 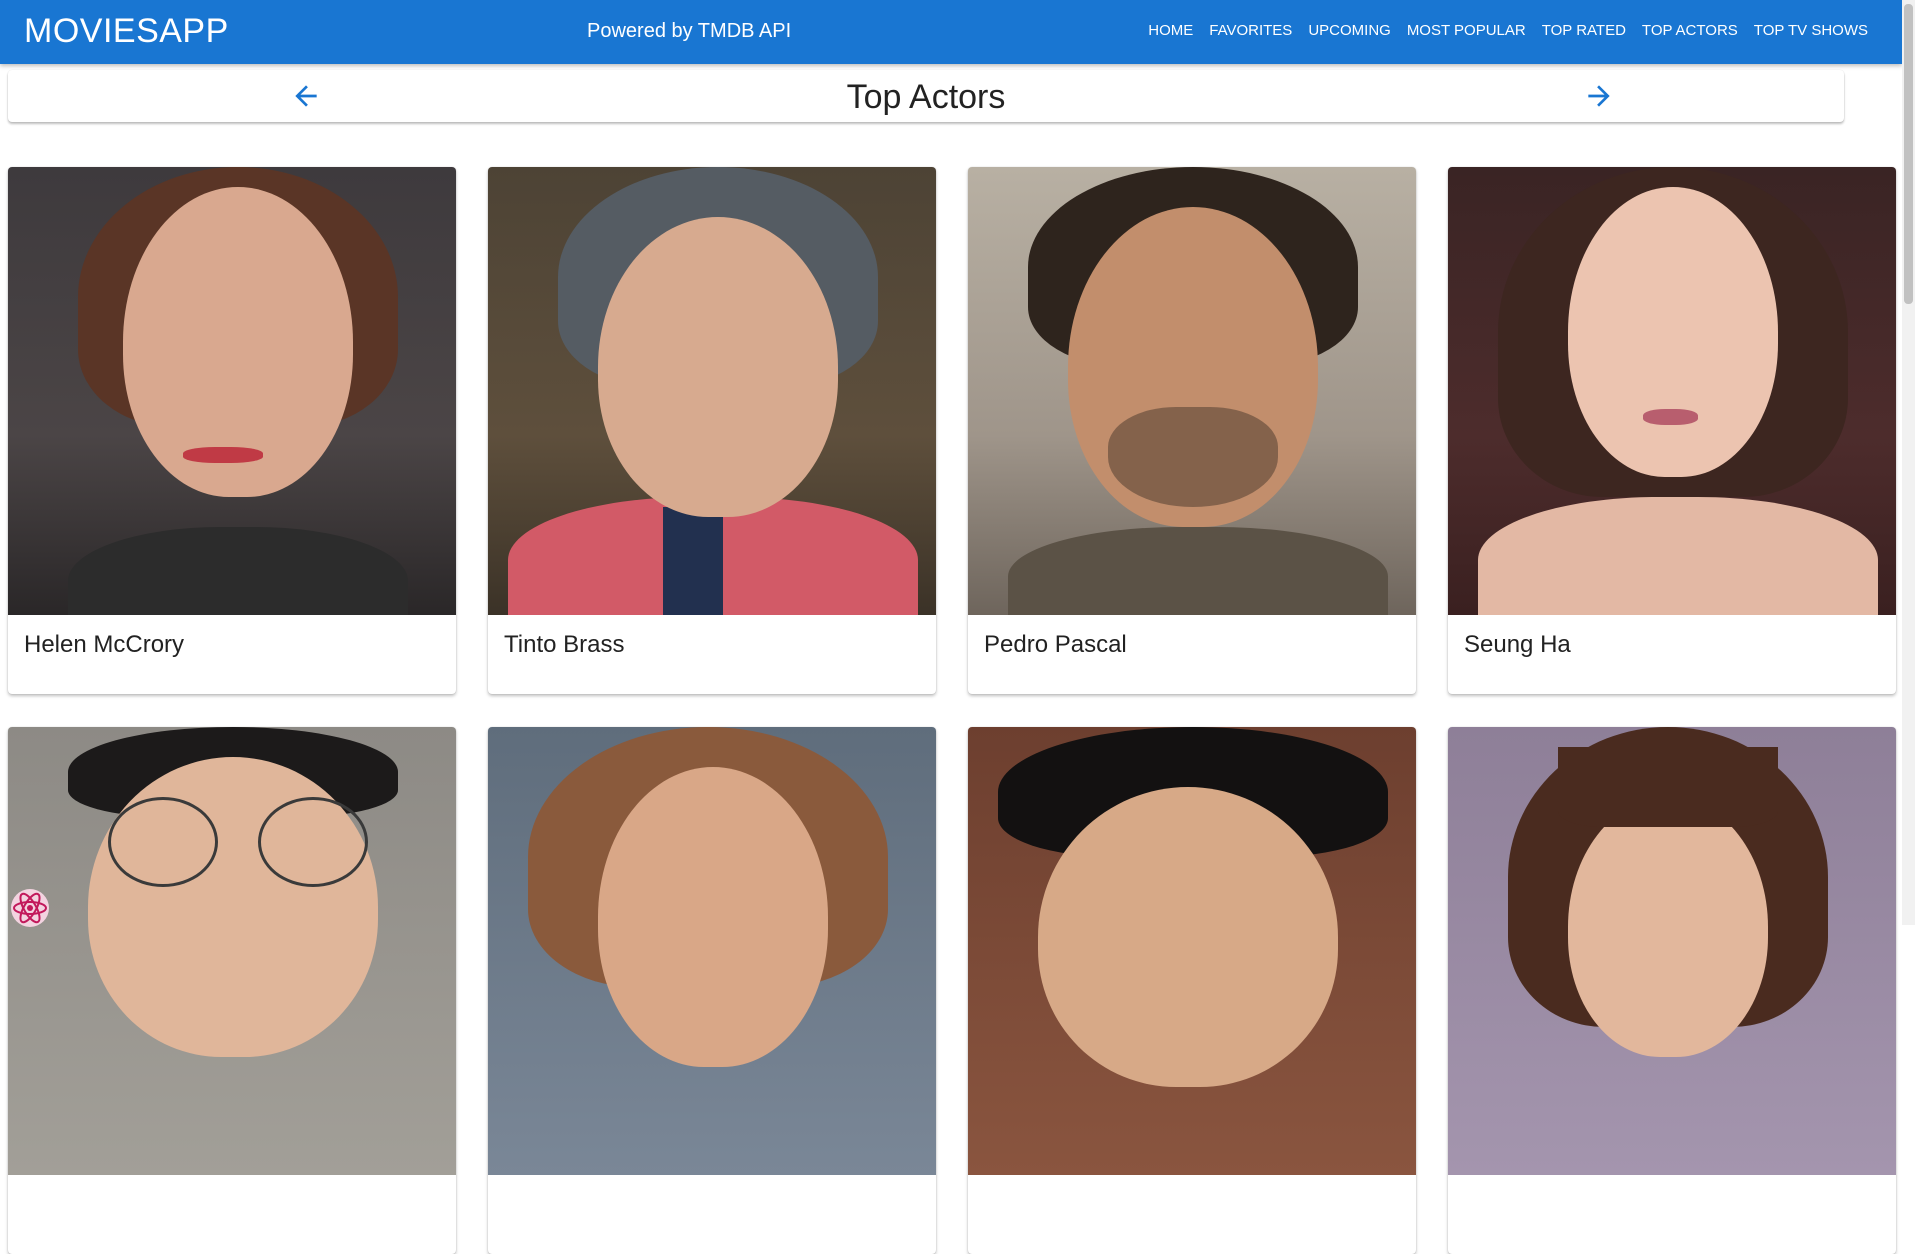 I want to click on actor-card: Seung Ha, so click(x=1672, y=430).